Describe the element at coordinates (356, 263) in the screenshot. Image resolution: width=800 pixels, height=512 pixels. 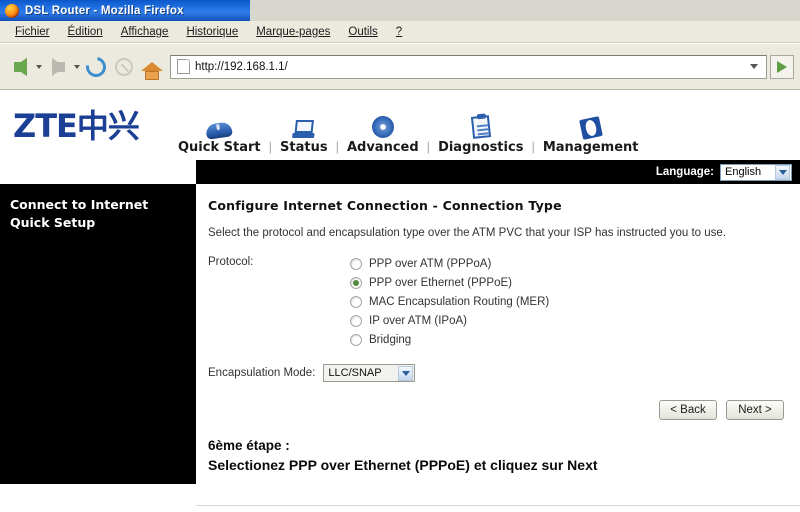
I see `radio-icon-pppoa` at that location.